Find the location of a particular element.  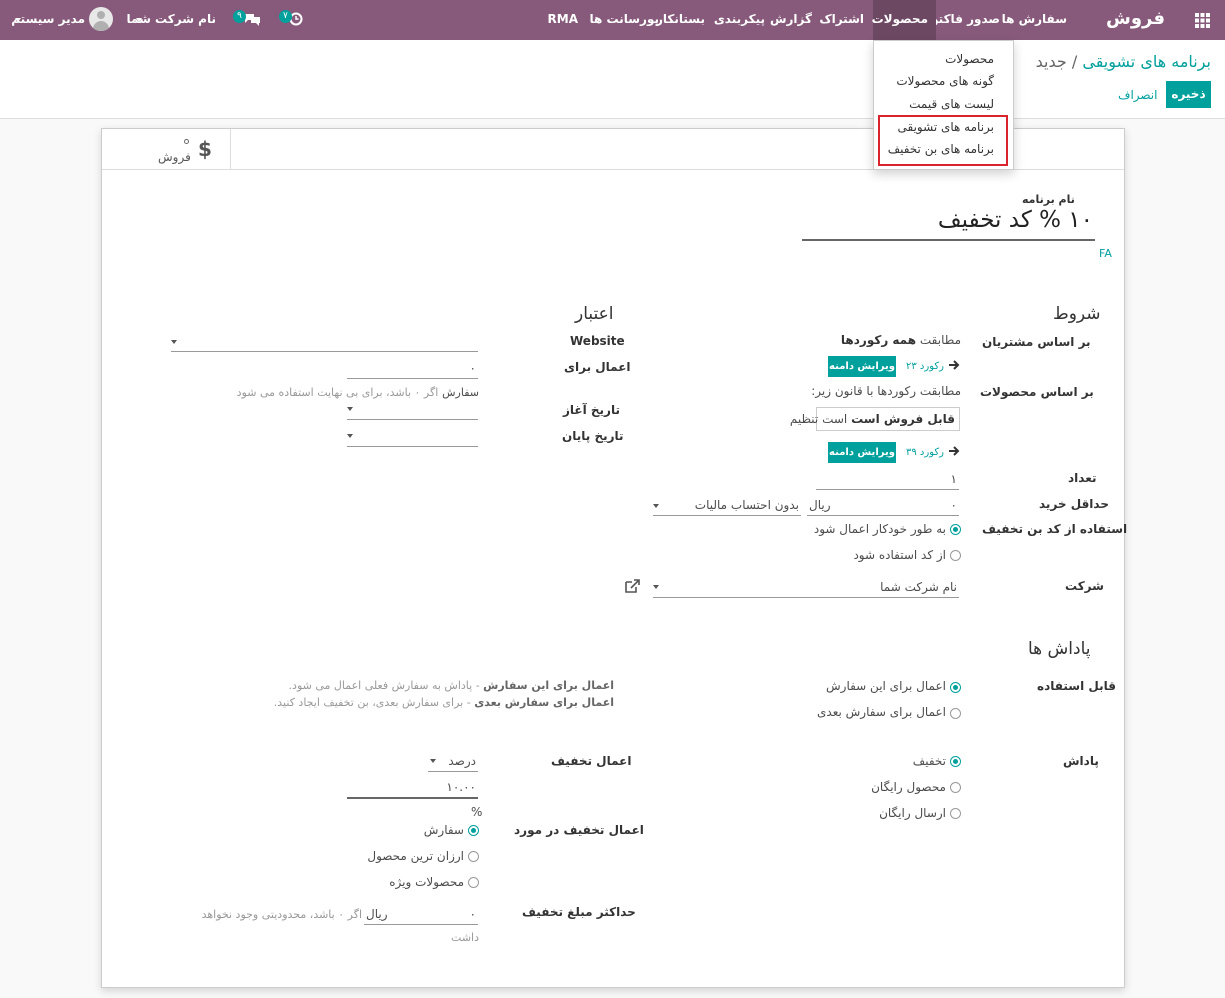

breadcrumb-parent: برنامه های تشویقی is located at coordinates (1146, 61).